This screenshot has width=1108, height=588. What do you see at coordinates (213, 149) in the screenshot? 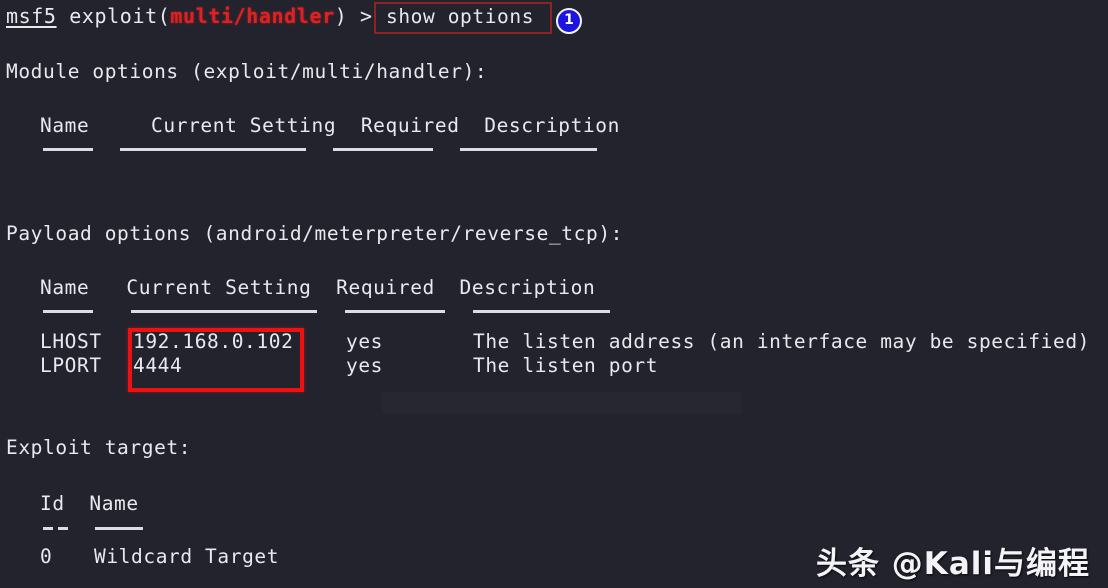
I see `module-rule-current-setting` at bounding box center [213, 149].